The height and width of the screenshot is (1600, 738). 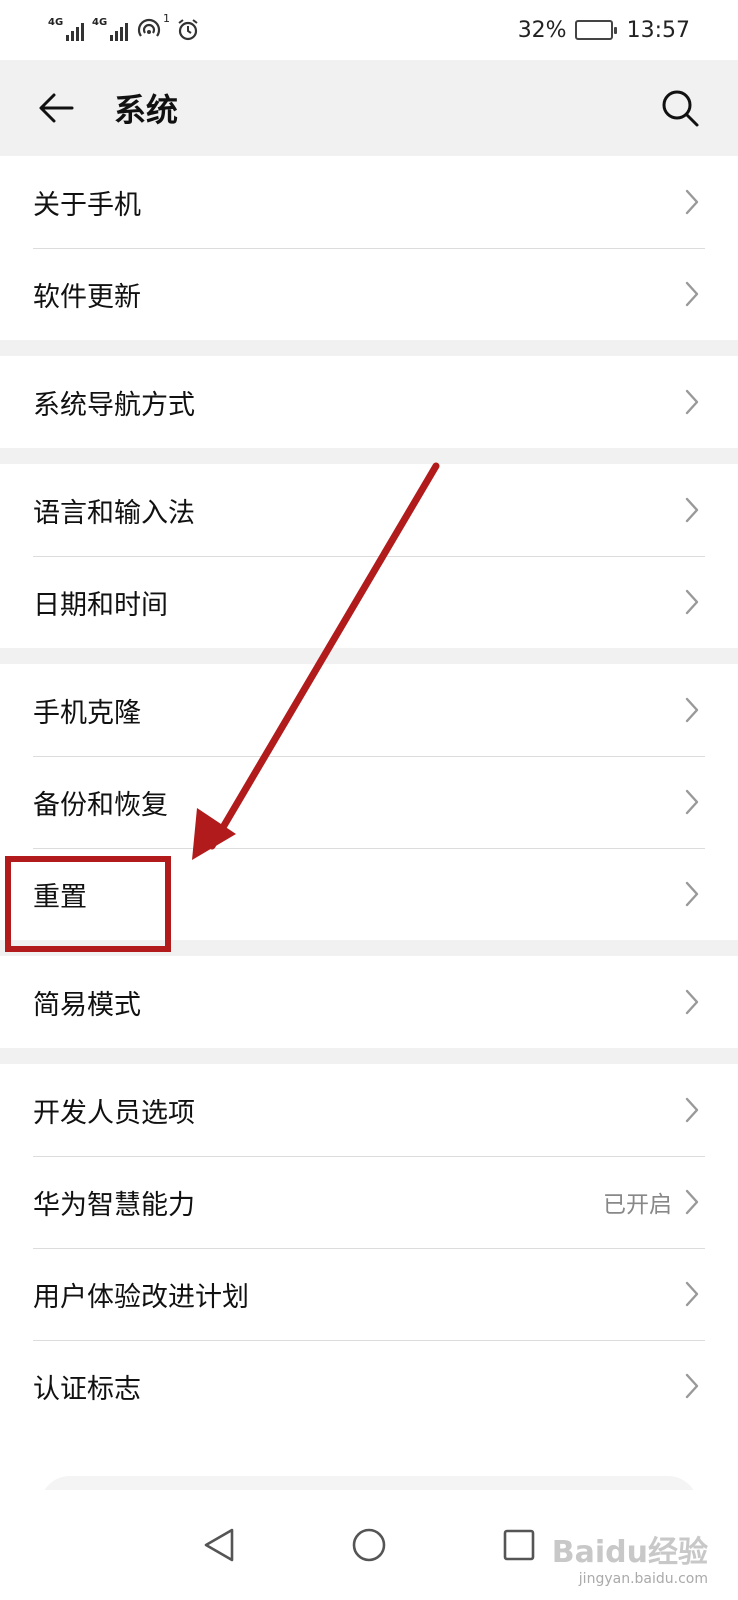 I want to click on status-right: 32% 13:57, so click(x=604, y=30).